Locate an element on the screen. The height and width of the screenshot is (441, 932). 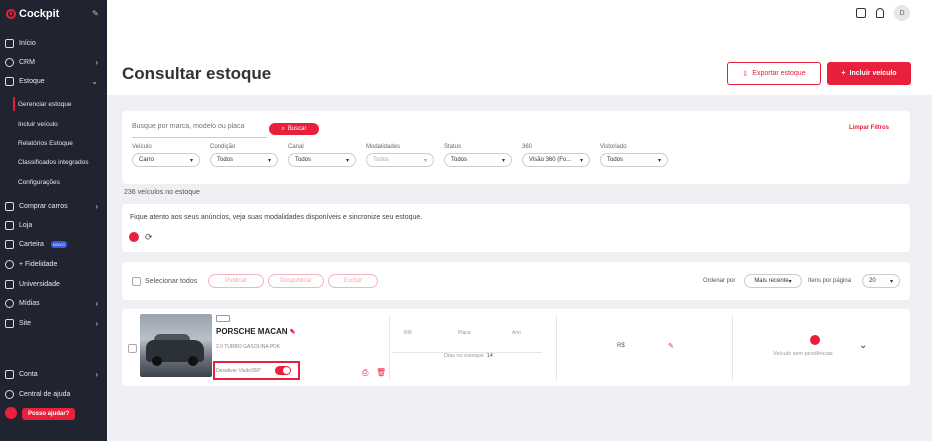
sidebar-item-label: CRM is located at coordinates (27, 62).